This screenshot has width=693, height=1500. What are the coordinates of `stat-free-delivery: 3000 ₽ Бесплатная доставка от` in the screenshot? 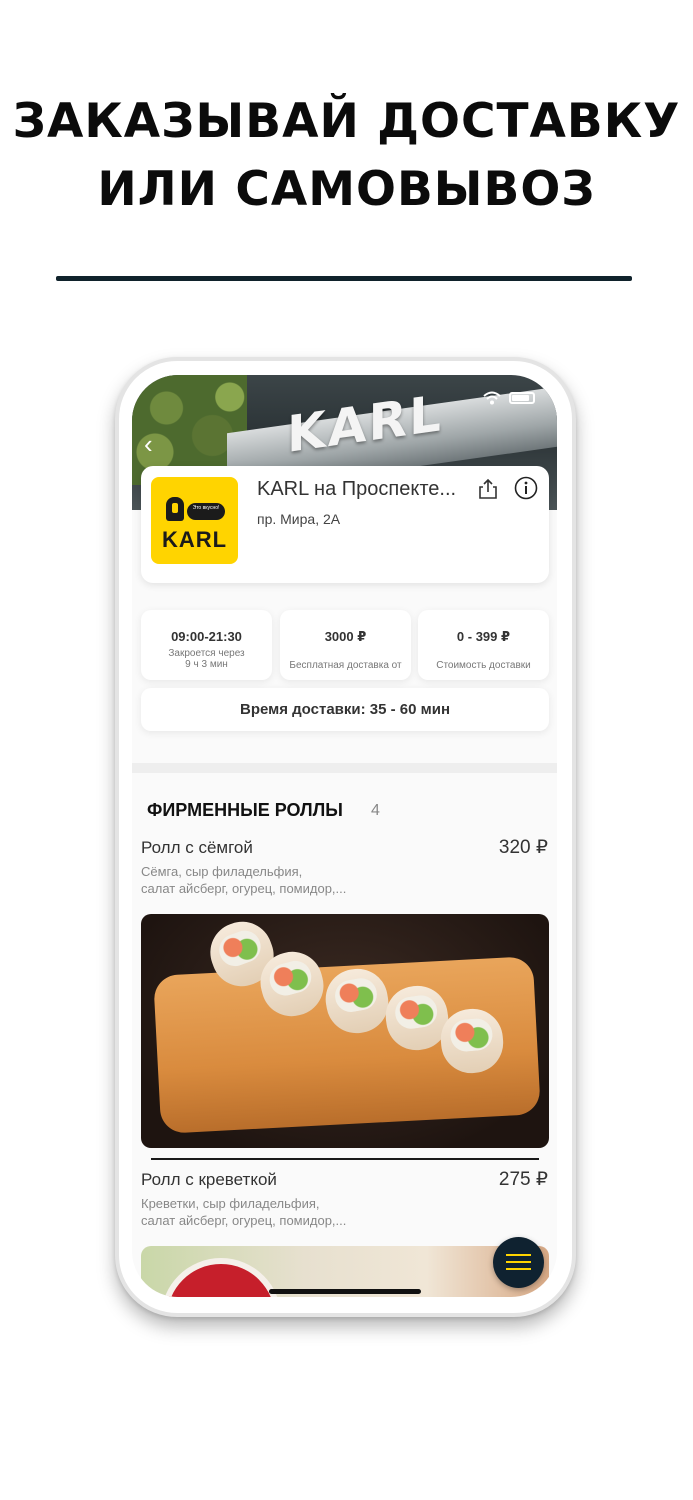 It's located at (345, 645).